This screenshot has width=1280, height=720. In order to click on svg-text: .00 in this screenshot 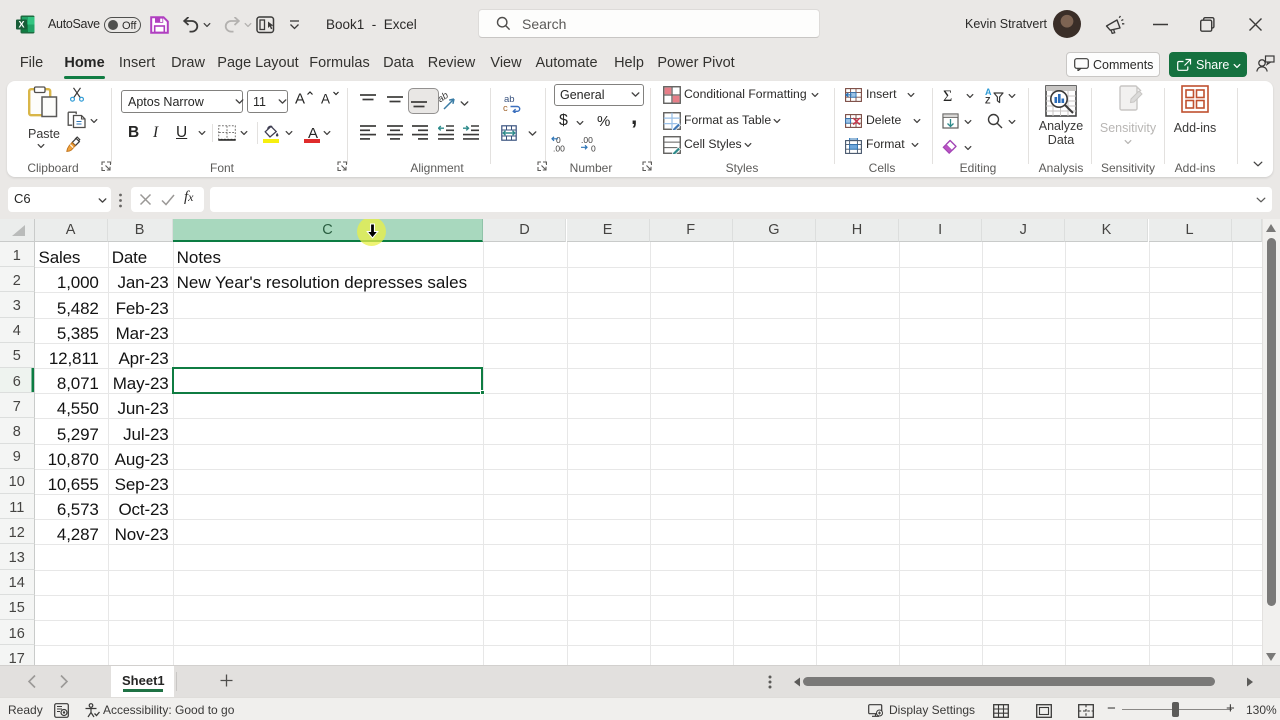, I will do `click(559, 148)`.